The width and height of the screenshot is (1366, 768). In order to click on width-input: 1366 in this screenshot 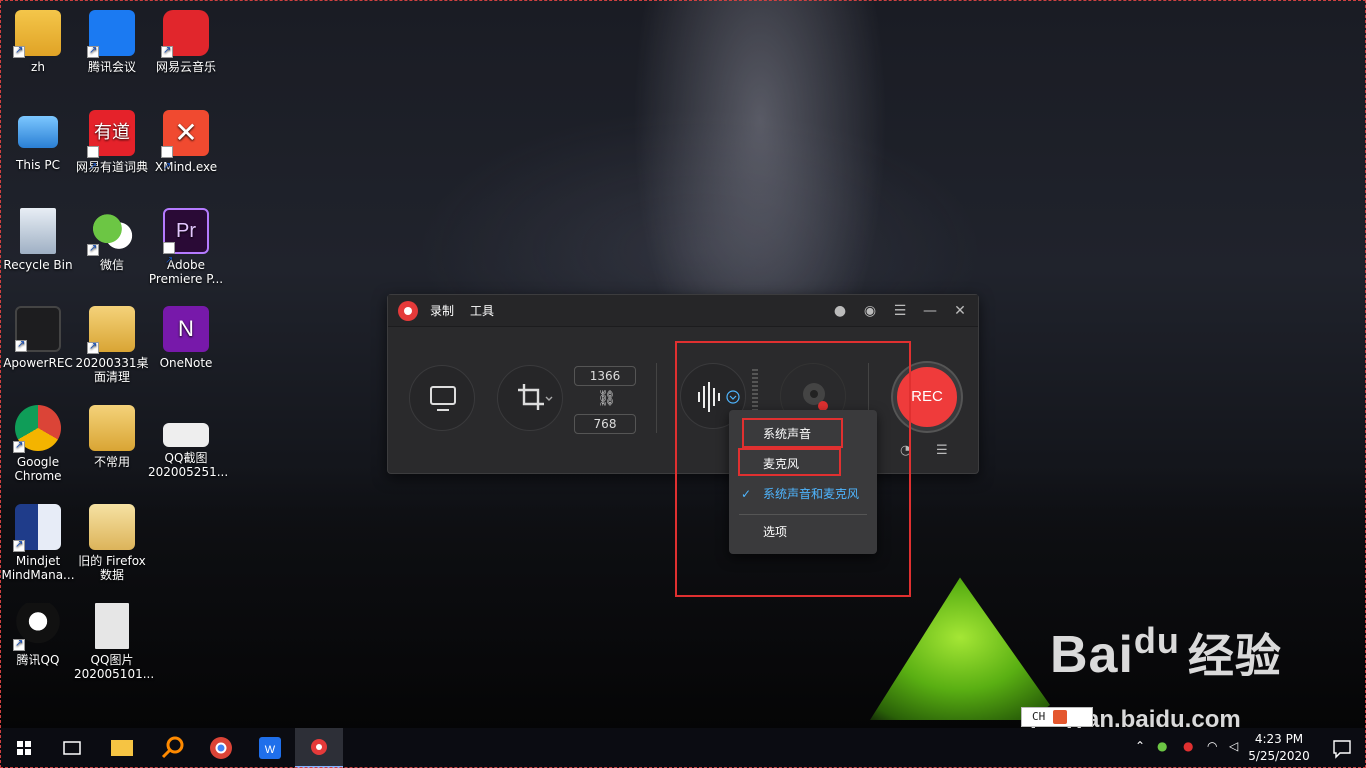, I will do `click(605, 376)`.